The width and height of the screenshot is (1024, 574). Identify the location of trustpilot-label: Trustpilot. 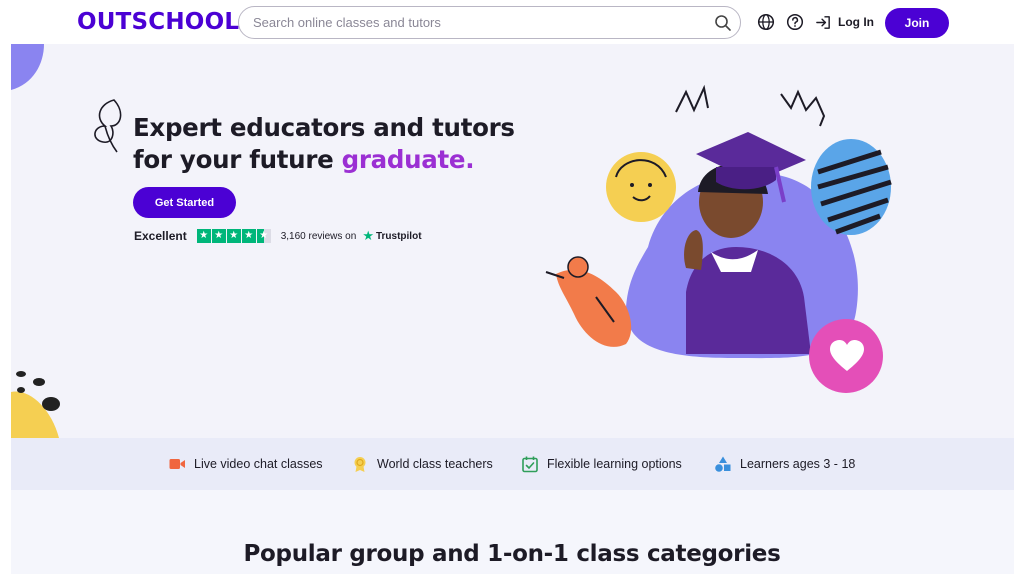
(398, 236).